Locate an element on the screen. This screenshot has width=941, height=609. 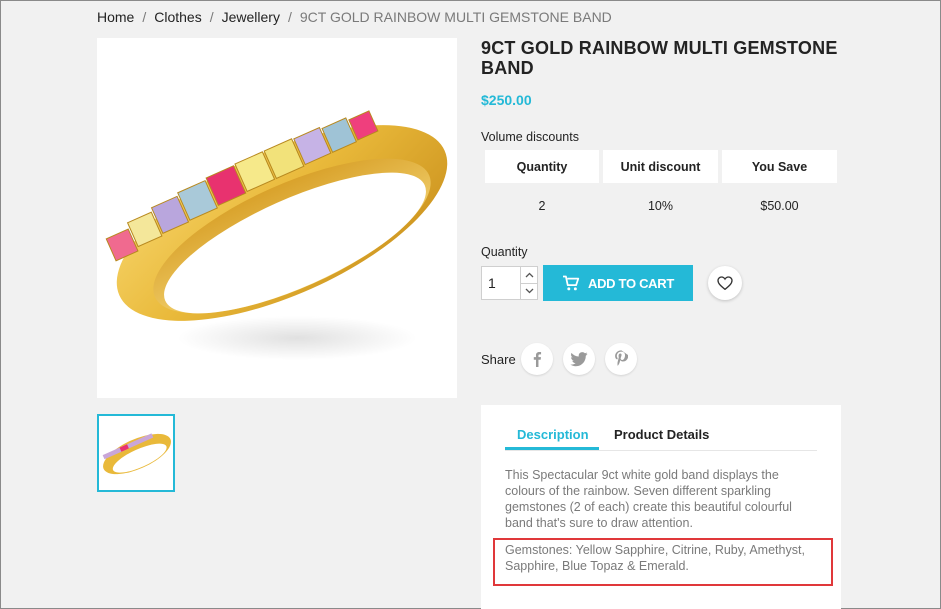
volume-discounts-title: Volume discounts is located at coordinates (530, 137).